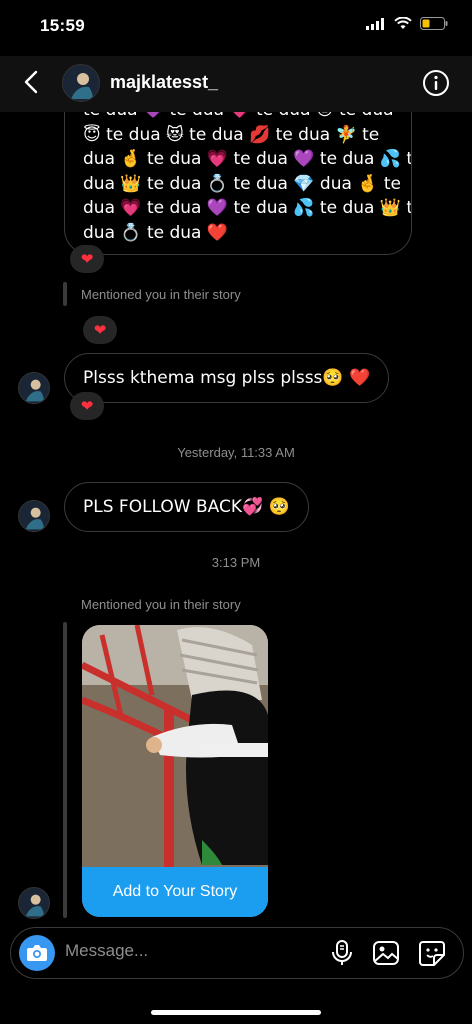  What do you see at coordinates (247, 208) in the screenshot?
I see `message-line: dua 💗 te dua 💜 te dua 💦 te dua 👑 te` at bounding box center [247, 208].